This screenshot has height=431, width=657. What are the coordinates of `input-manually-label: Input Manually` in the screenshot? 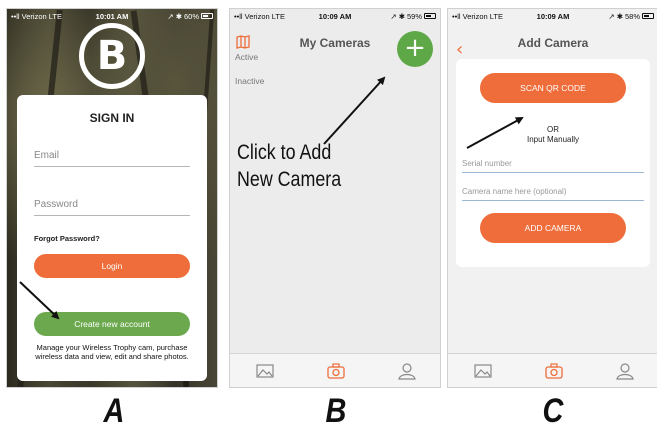 It's located at (553, 139).